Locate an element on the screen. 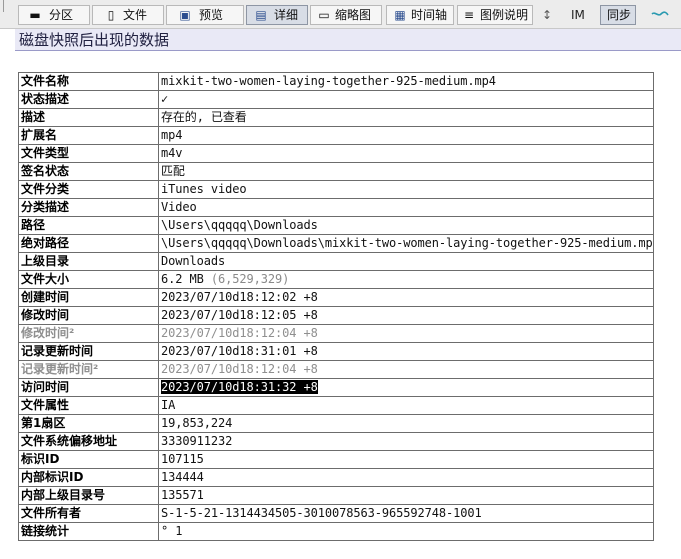 This screenshot has width=681, height=559. im-button: IM is located at coordinates (579, 15).